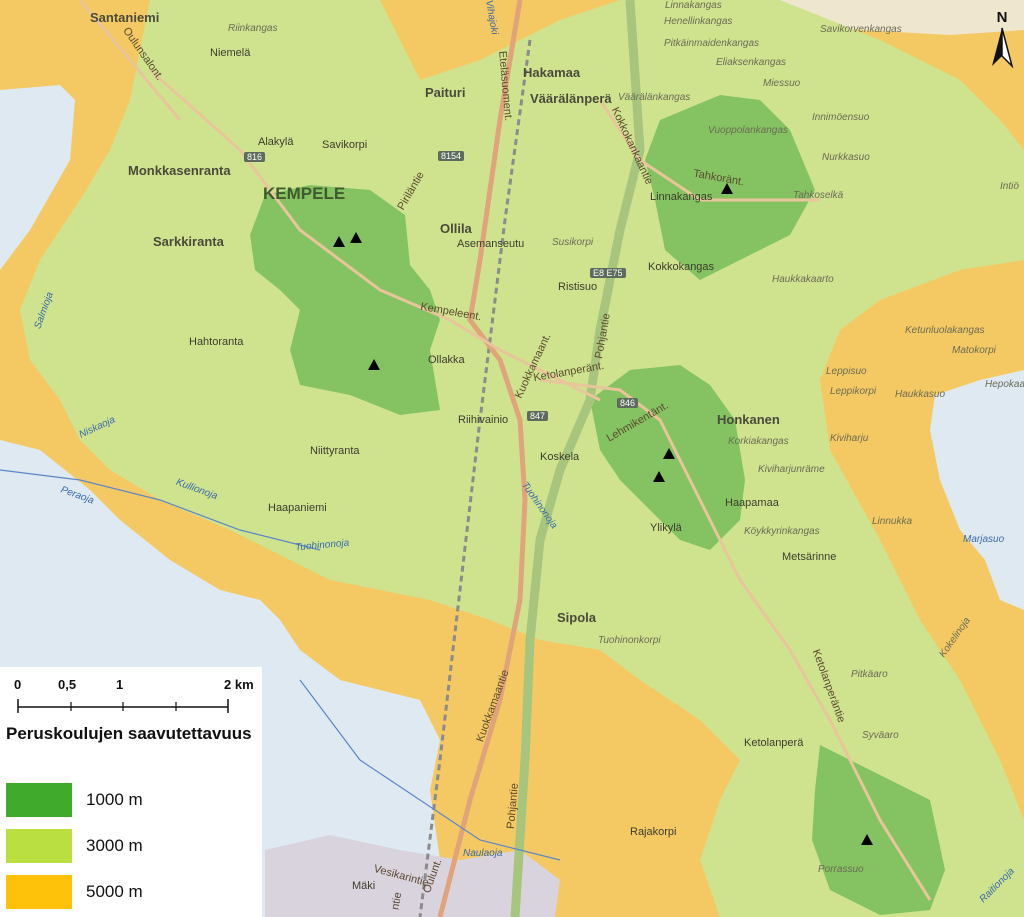 This screenshot has width=1024, height=917. I want to click on legend-label-5000m: 5000 m, so click(114, 891).